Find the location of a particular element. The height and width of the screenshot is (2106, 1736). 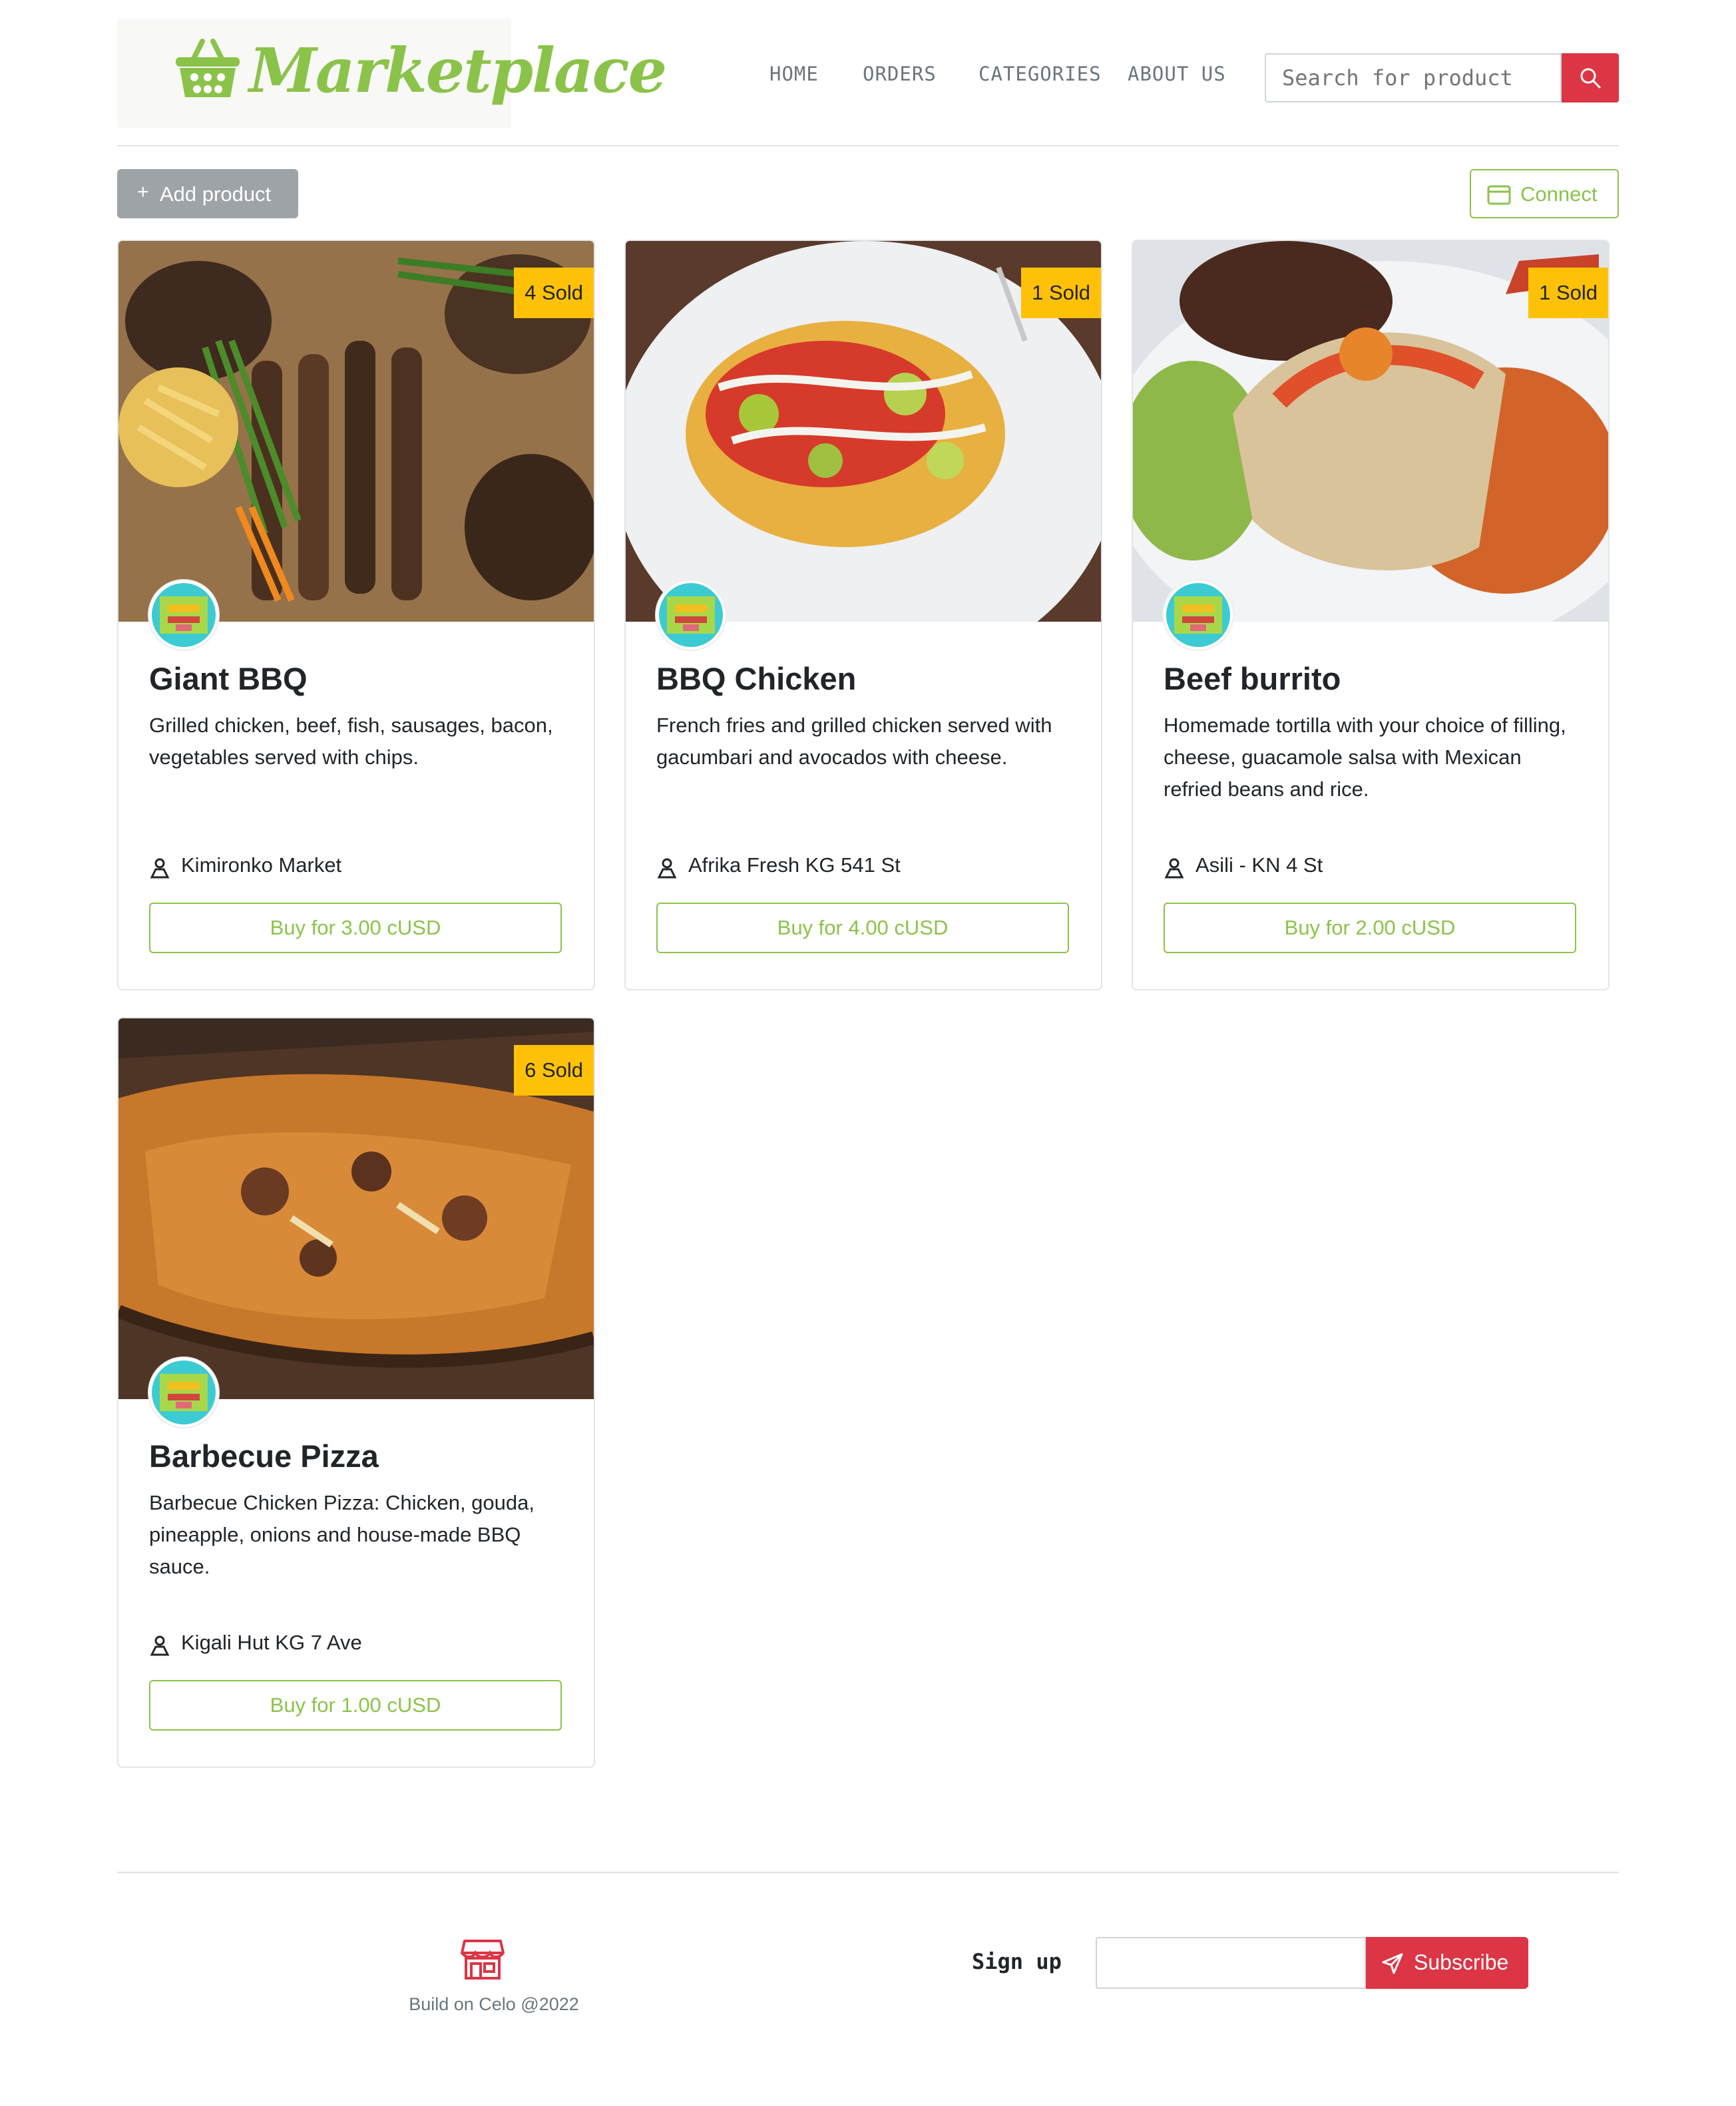

buy-button: Buy for 3.00 cUSD is located at coordinates (355, 928).